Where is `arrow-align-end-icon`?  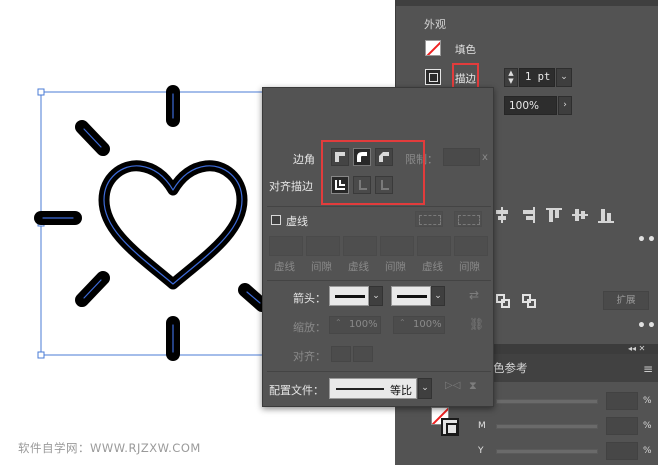 arrow-align-end-icon is located at coordinates (363, 354).